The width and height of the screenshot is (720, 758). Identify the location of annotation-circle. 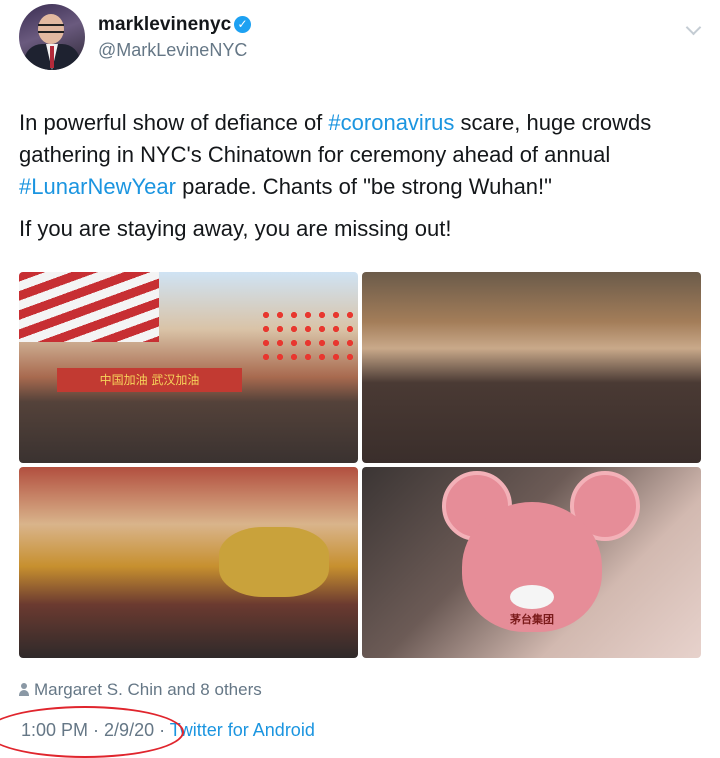
(92, 732).